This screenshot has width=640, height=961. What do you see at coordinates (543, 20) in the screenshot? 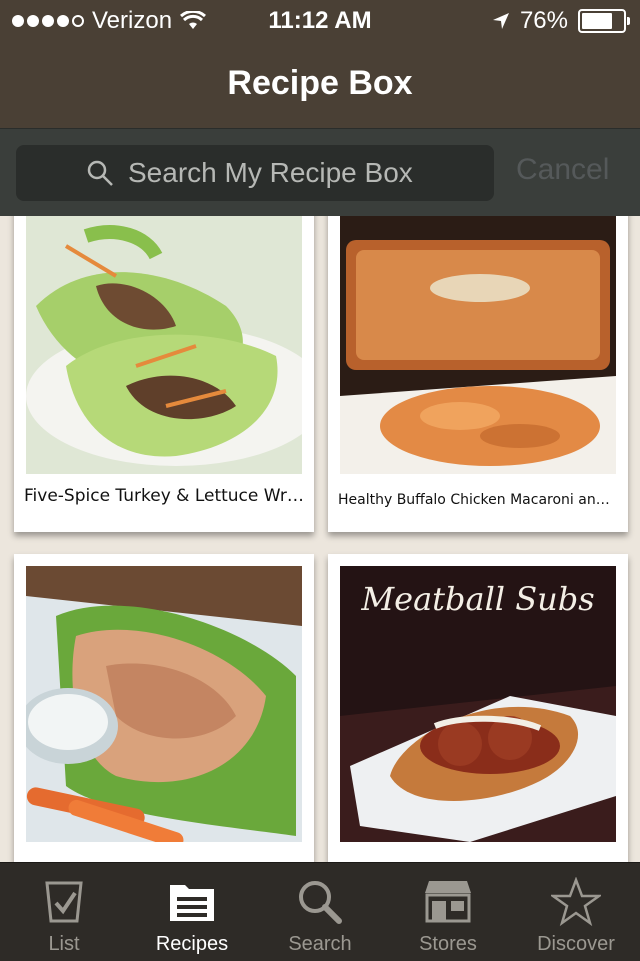
I see `battery-percent: 76%` at bounding box center [543, 20].